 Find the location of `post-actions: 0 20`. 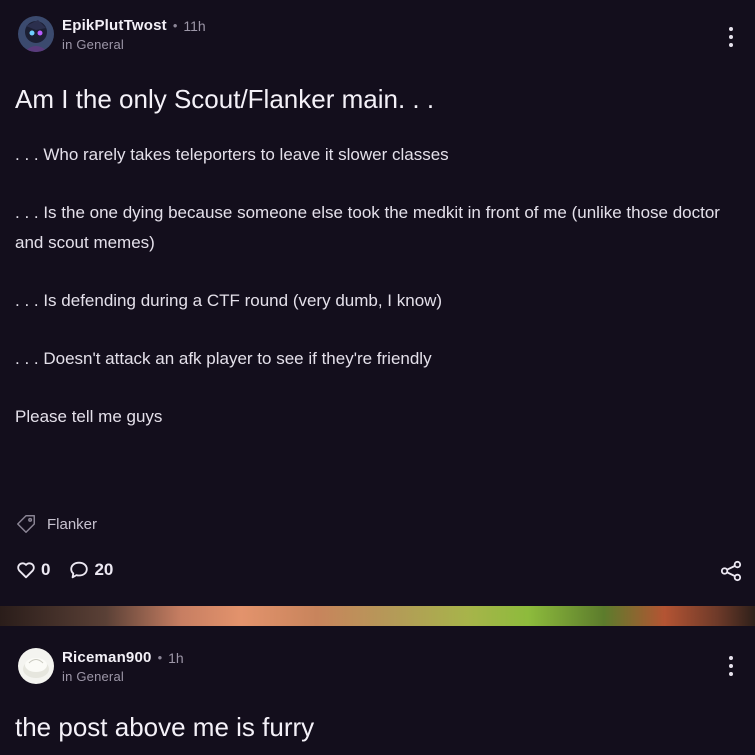

post-actions: 0 20 is located at coordinates (73, 570).